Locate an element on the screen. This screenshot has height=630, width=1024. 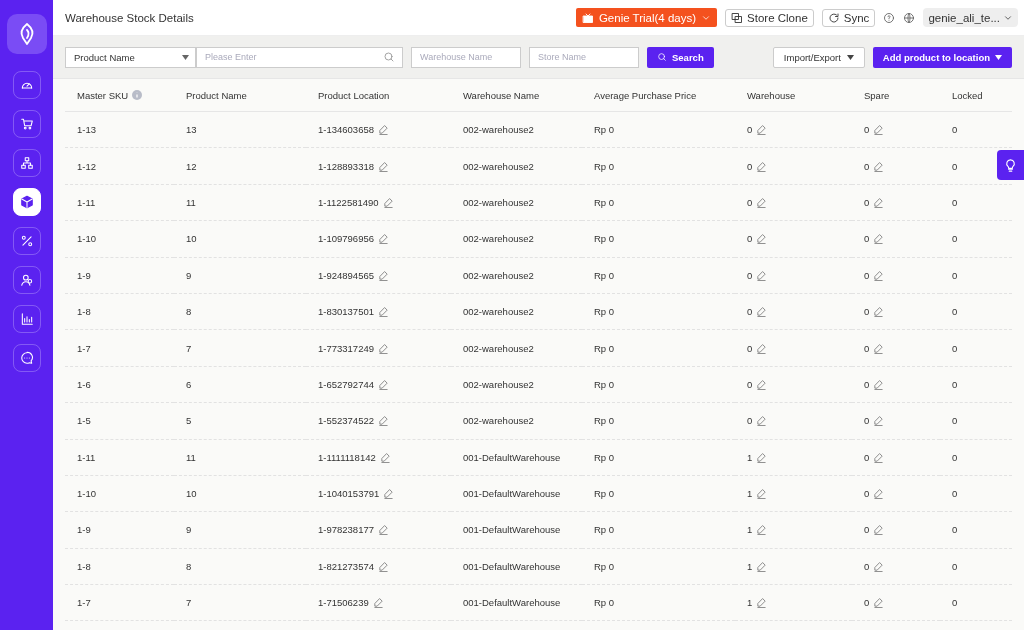
lightbulb-icon is located at coordinates (1010, 165).